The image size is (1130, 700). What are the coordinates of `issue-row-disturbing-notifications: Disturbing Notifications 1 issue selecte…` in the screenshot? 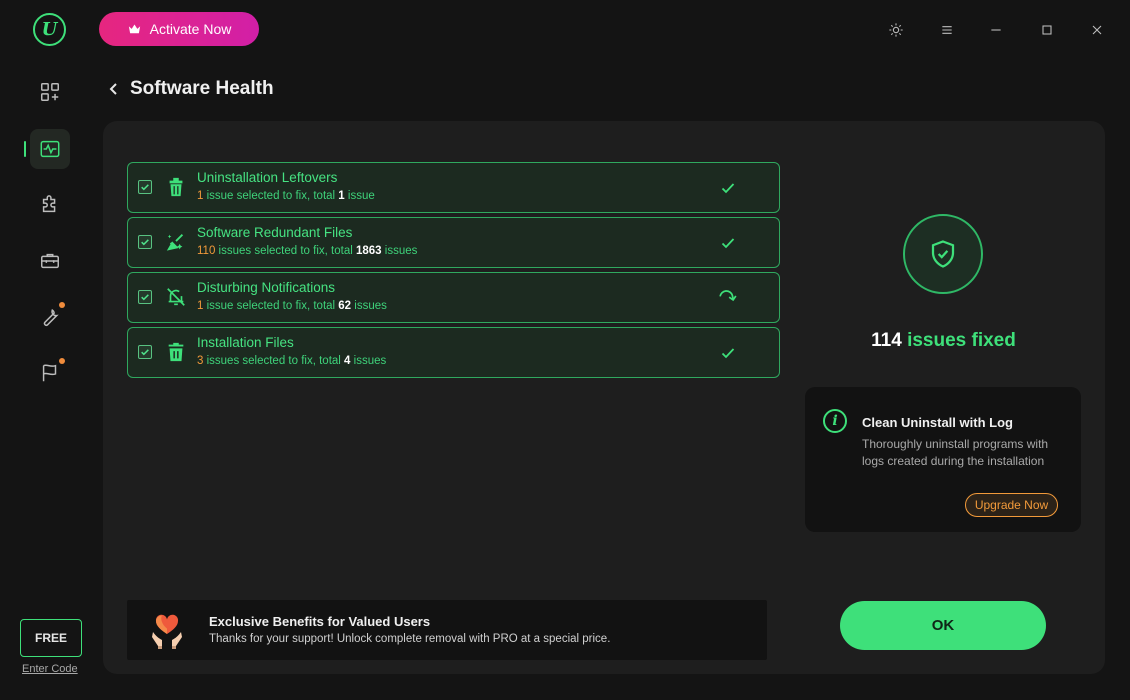 It's located at (453, 297).